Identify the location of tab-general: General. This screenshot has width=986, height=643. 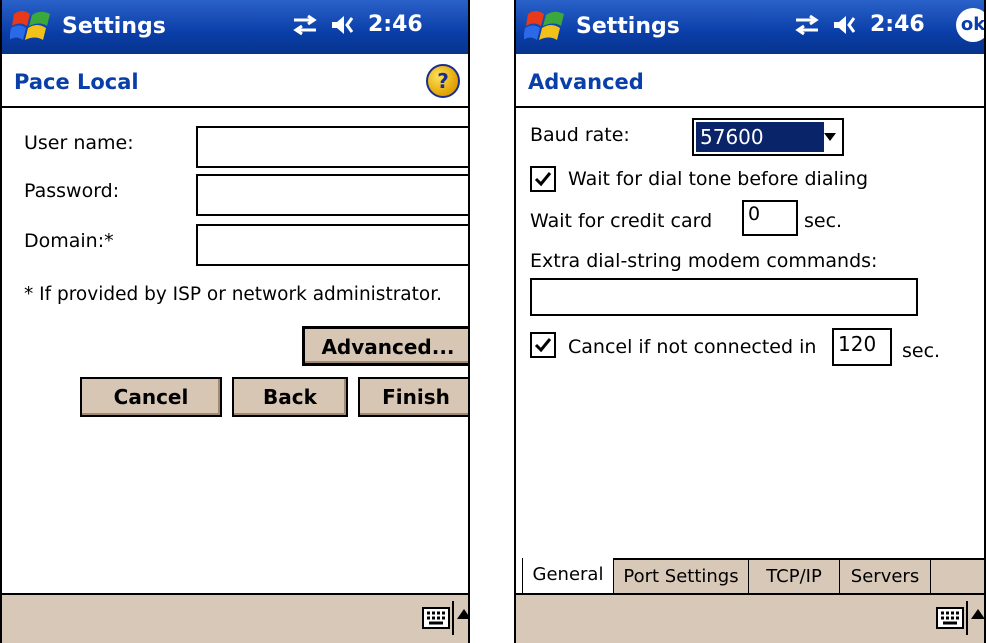
(568, 576).